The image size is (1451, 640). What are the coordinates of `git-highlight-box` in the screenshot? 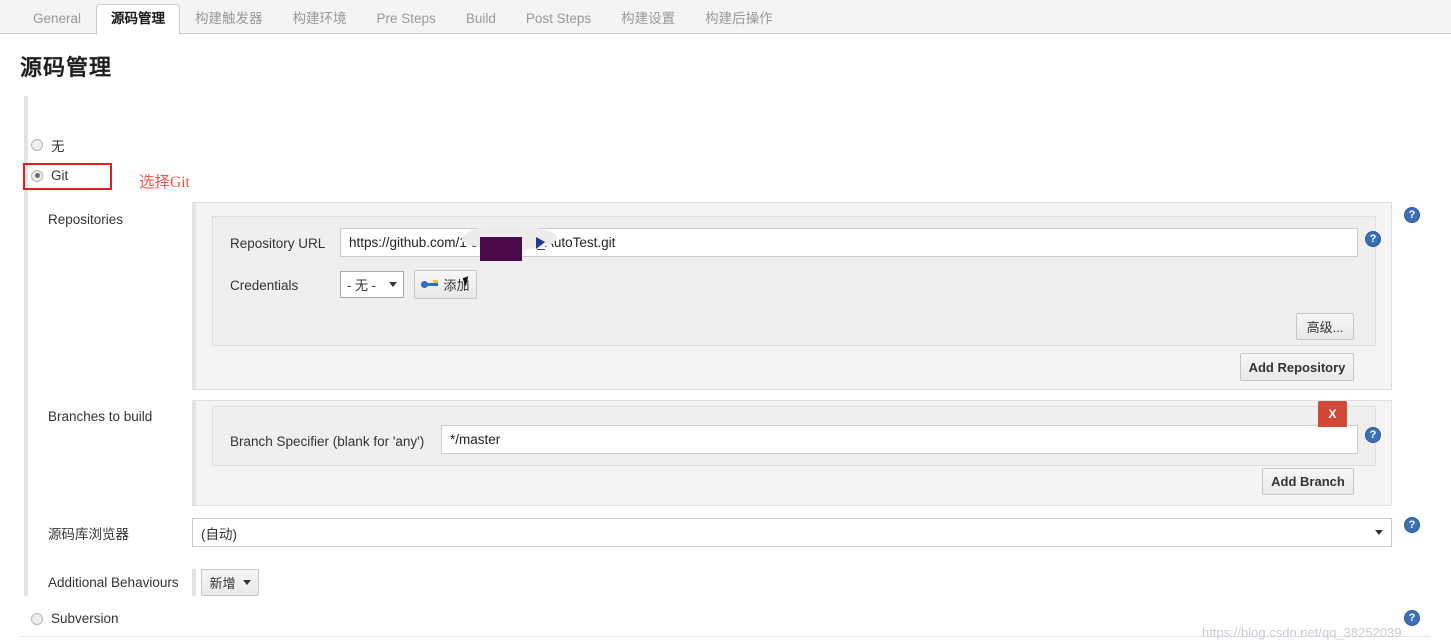 It's located at (67, 176).